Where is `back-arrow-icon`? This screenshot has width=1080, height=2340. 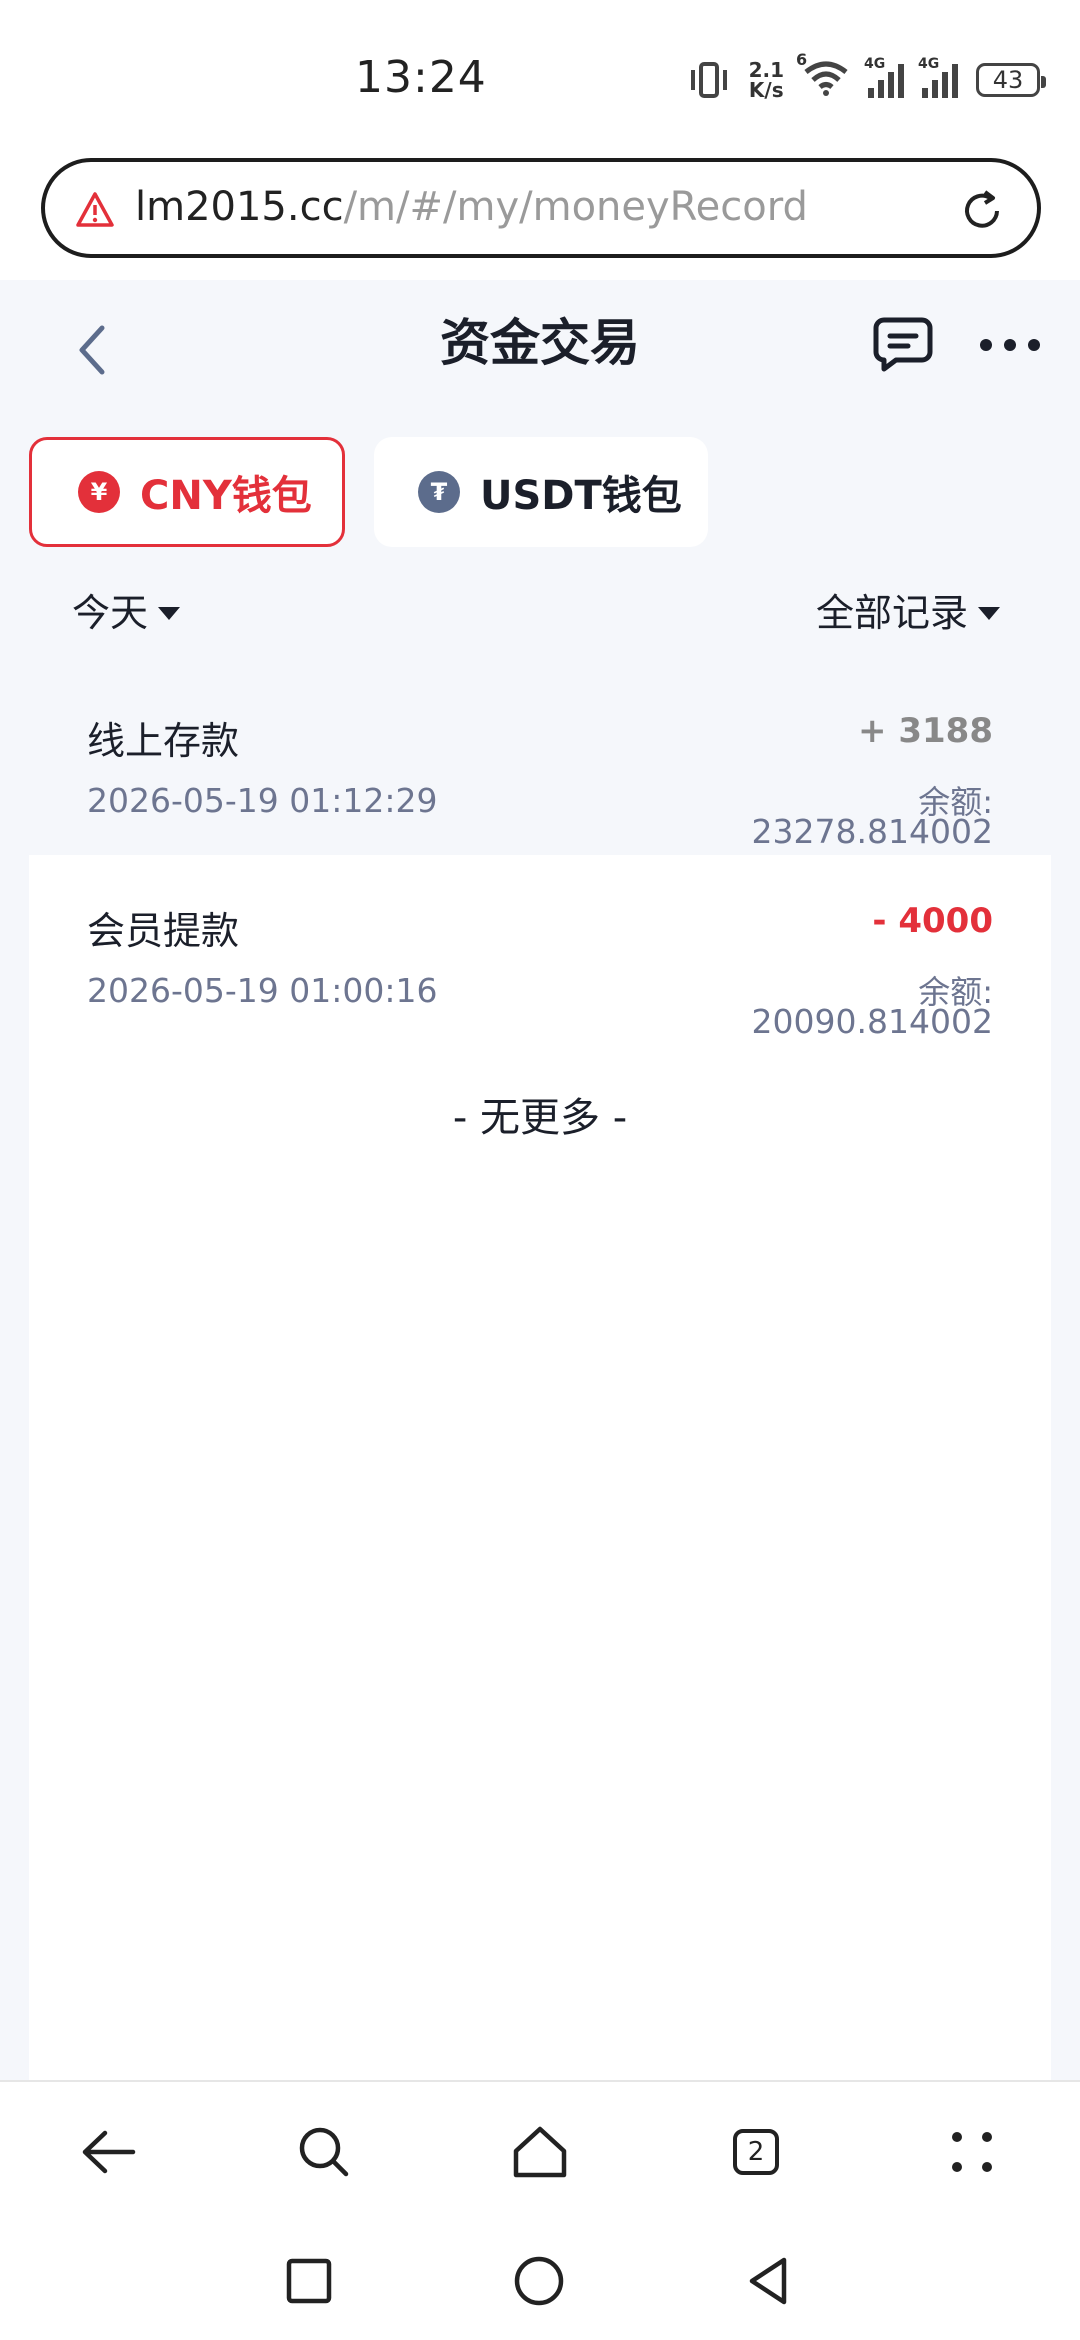 back-arrow-icon is located at coordinates (109, 2152).